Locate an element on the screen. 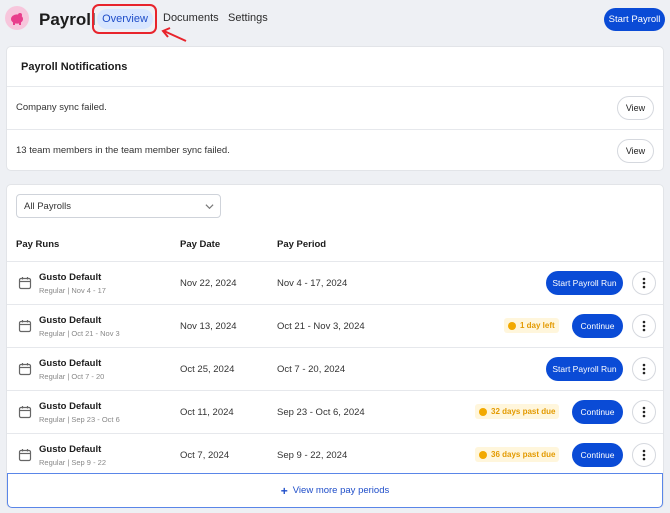 The height and width of the screenshot is (513, 670). status-badge: 36 days past due is located at coordinates (517, 454).